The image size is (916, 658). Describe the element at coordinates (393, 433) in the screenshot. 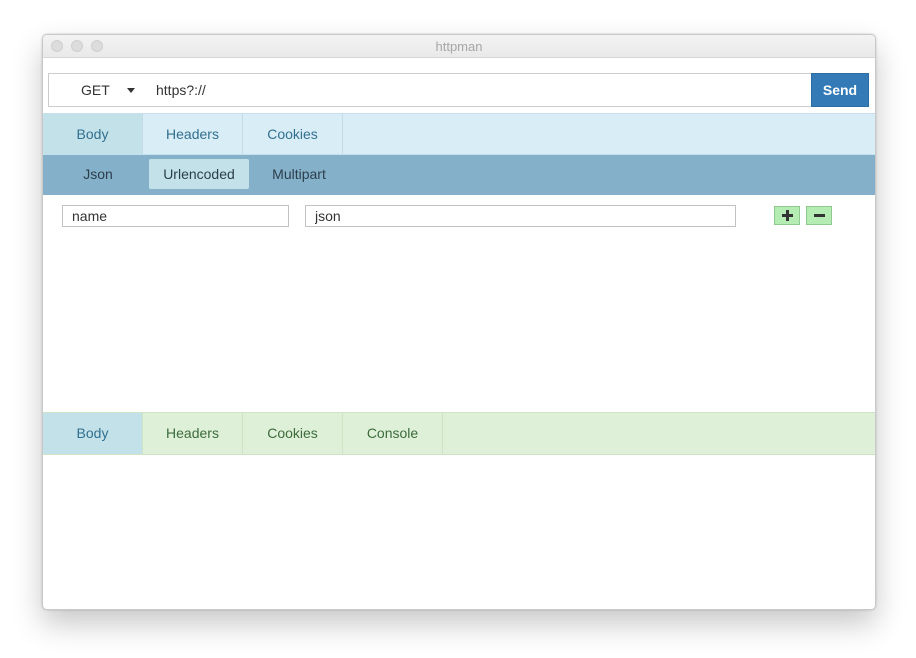

I see `tab-response-console: Console` at that location.